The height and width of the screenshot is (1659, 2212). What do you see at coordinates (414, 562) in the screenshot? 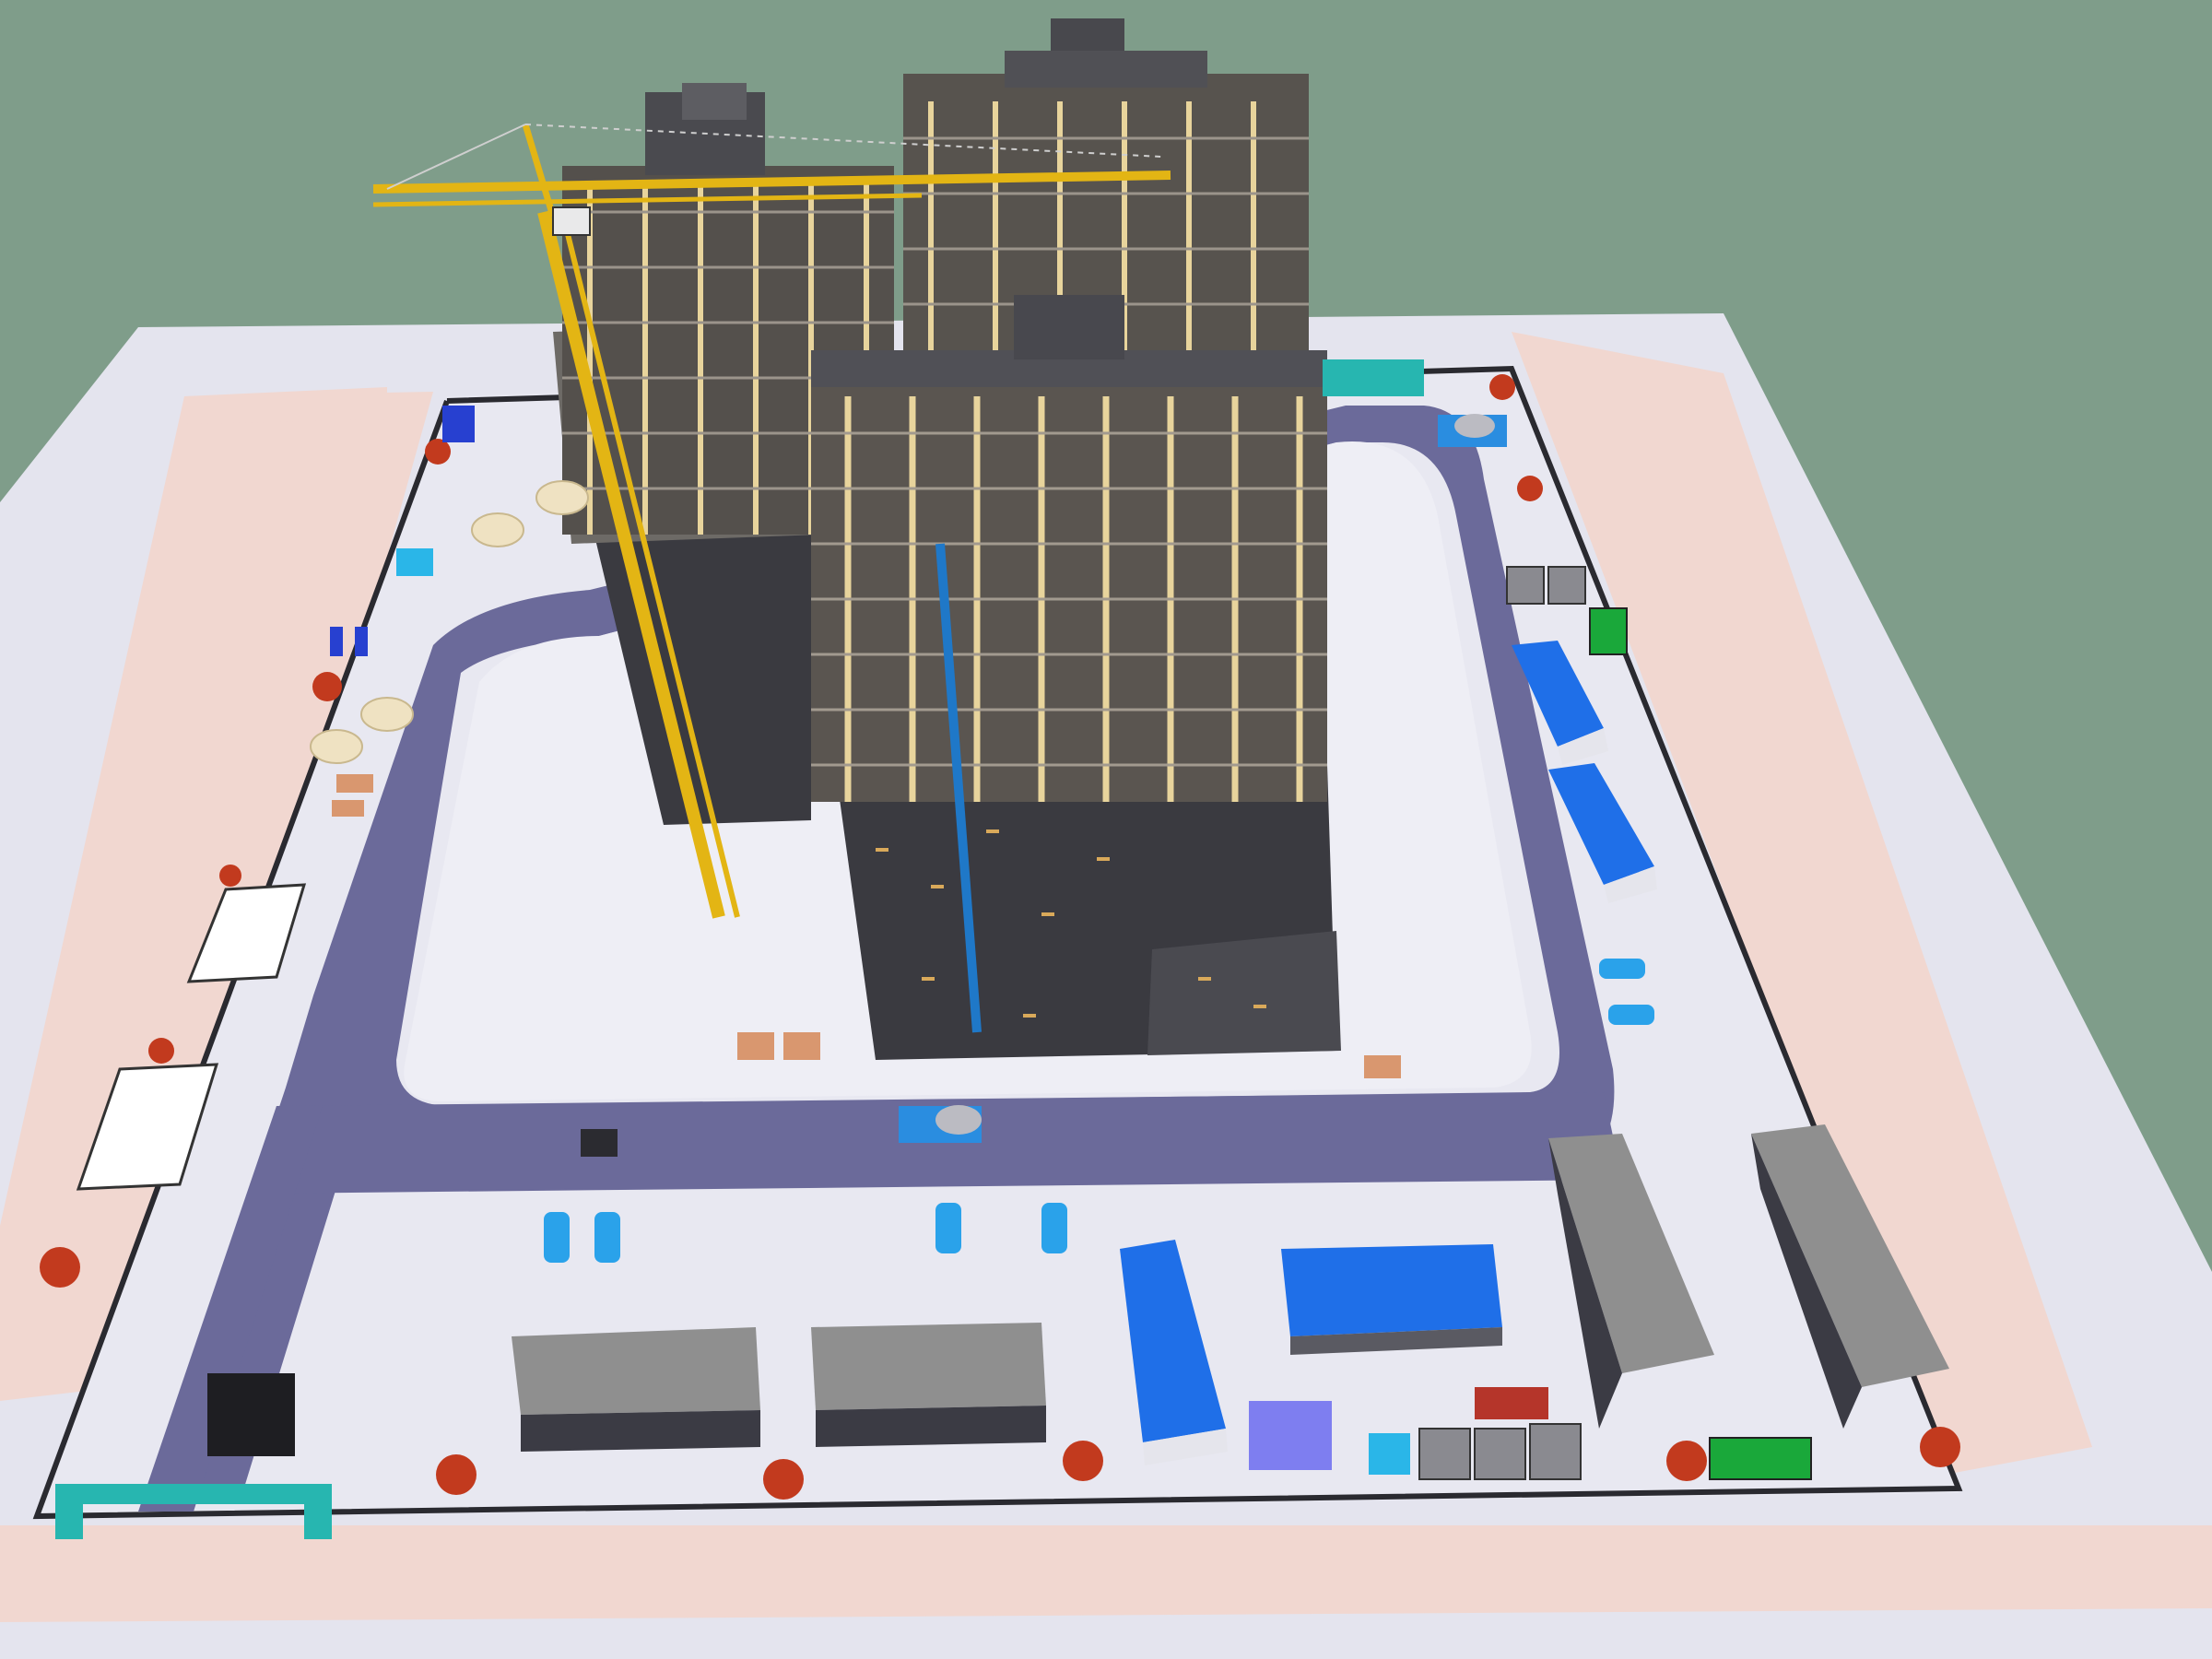
I see `cyan-booth` at bounding box center [414, 562].